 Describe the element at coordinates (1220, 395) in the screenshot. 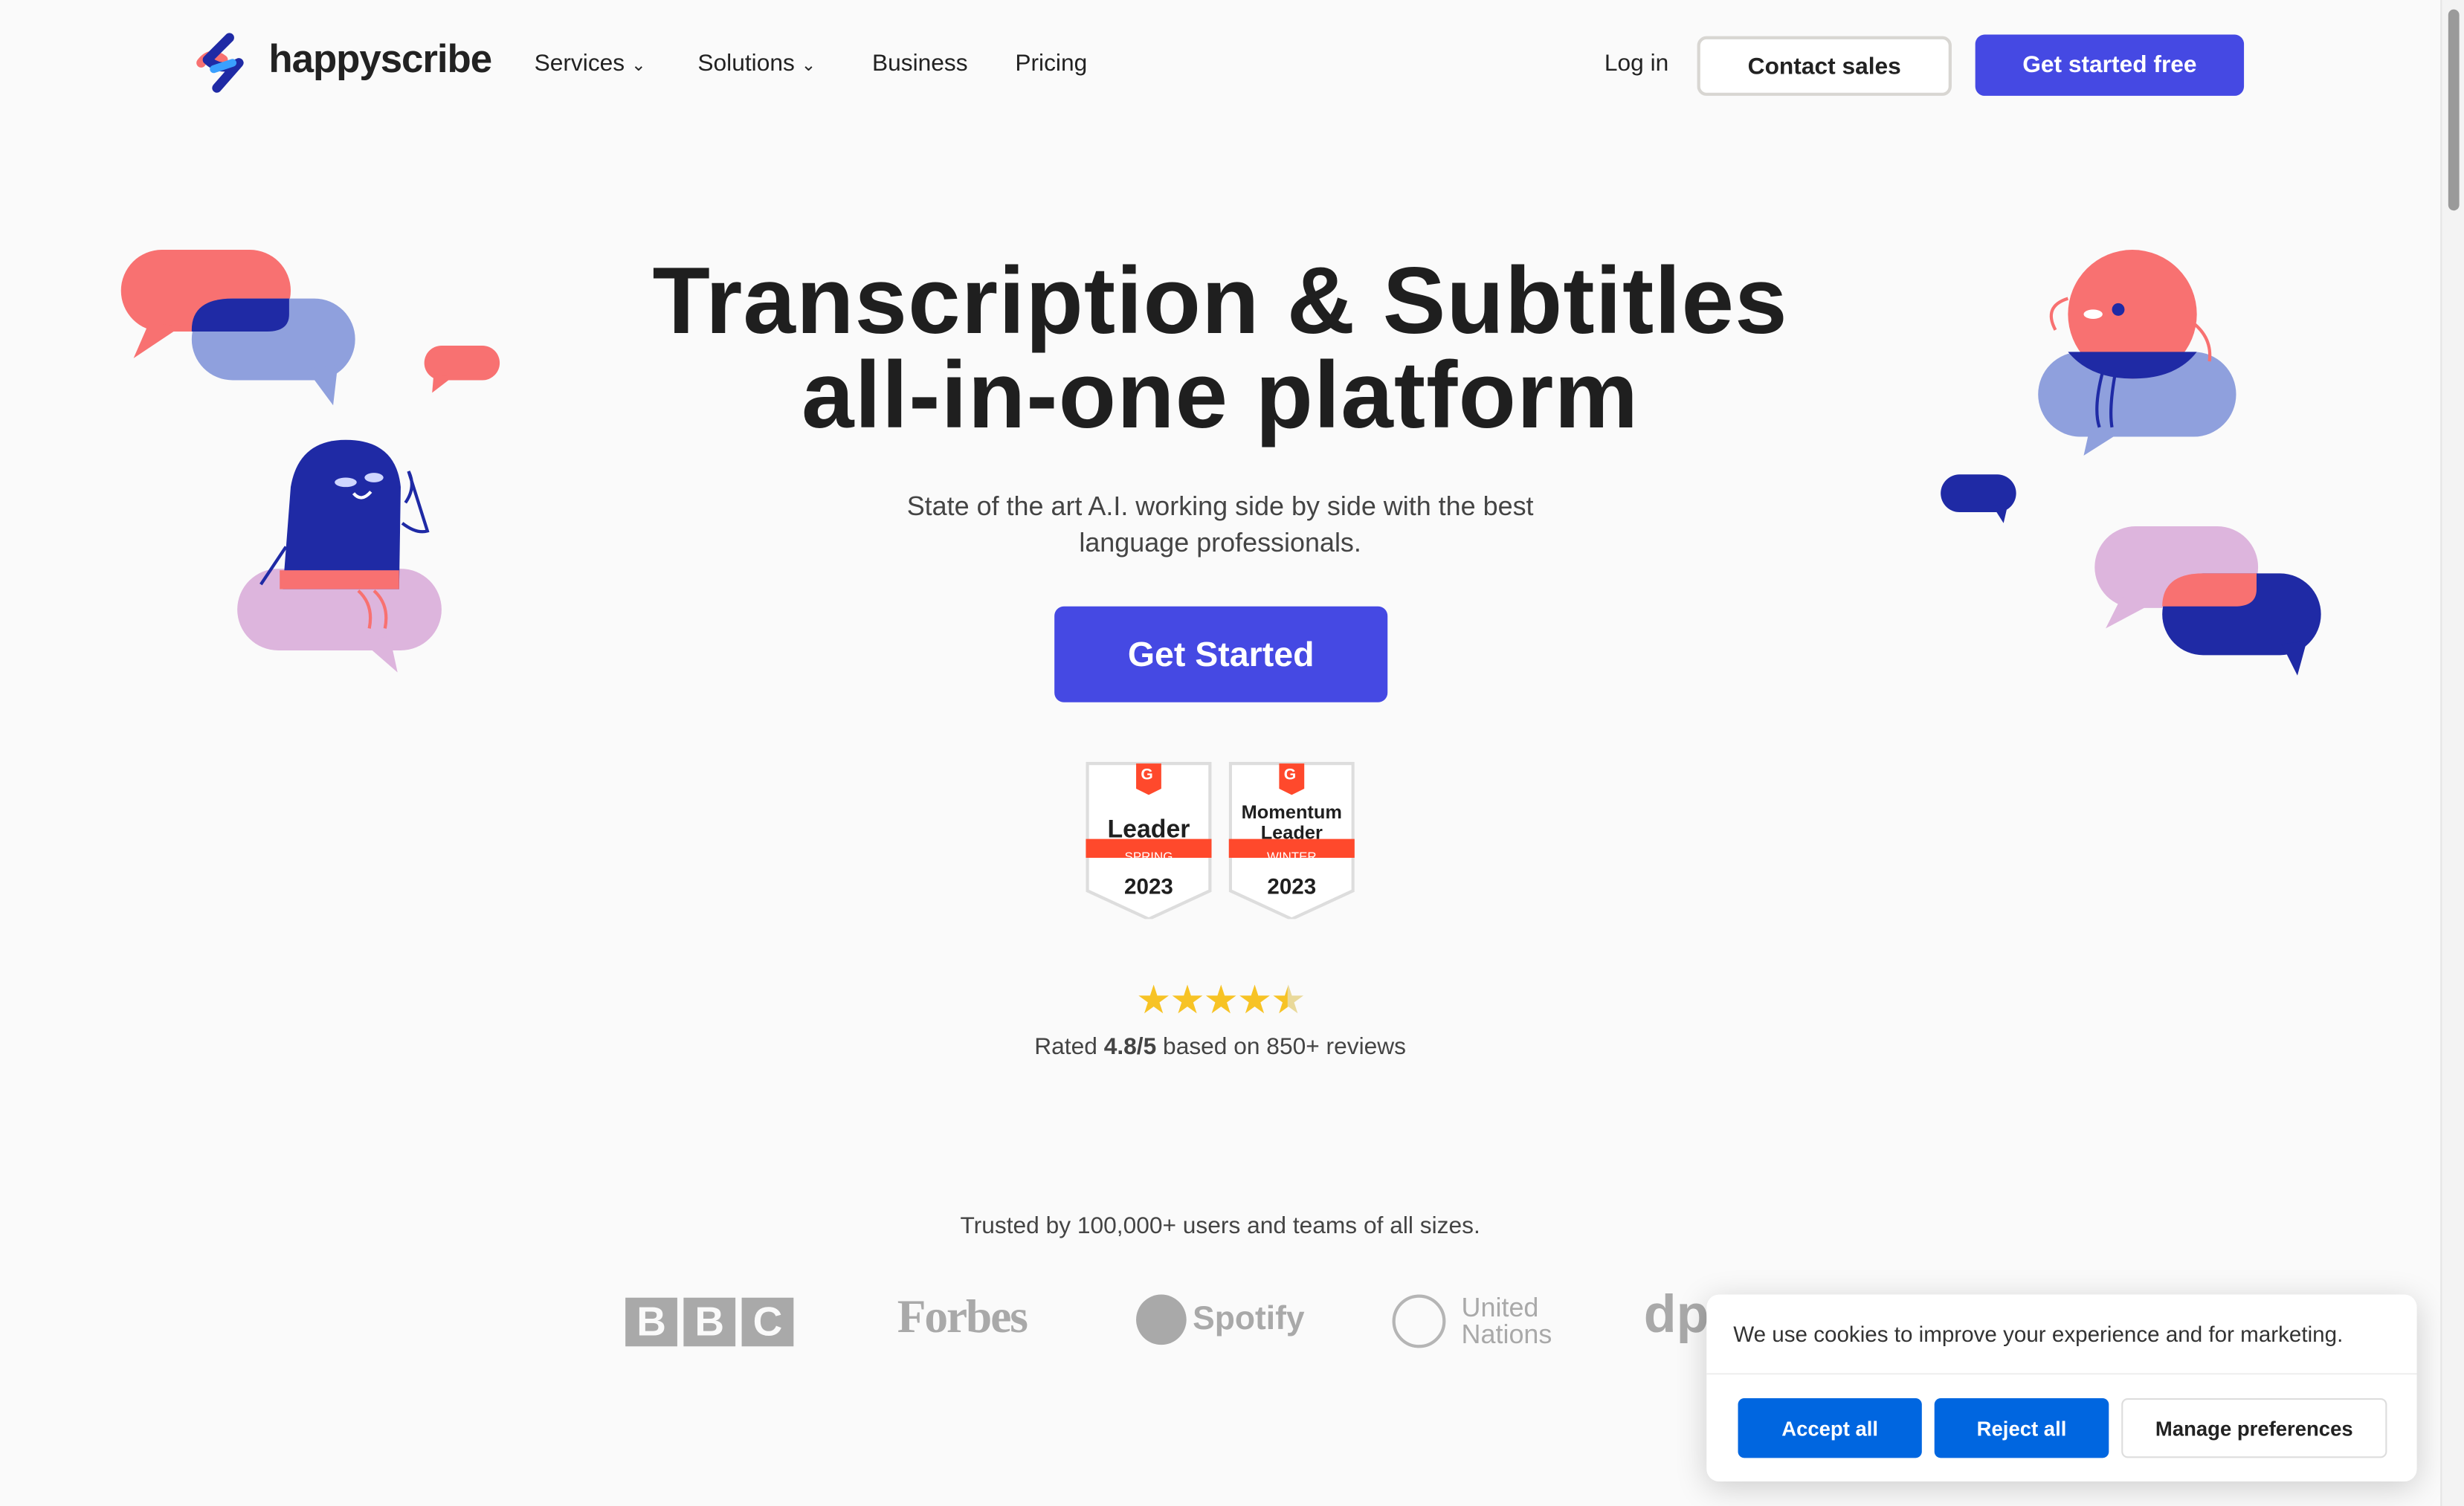

I see `hero-title-line2: all-in-one platform` at that location.